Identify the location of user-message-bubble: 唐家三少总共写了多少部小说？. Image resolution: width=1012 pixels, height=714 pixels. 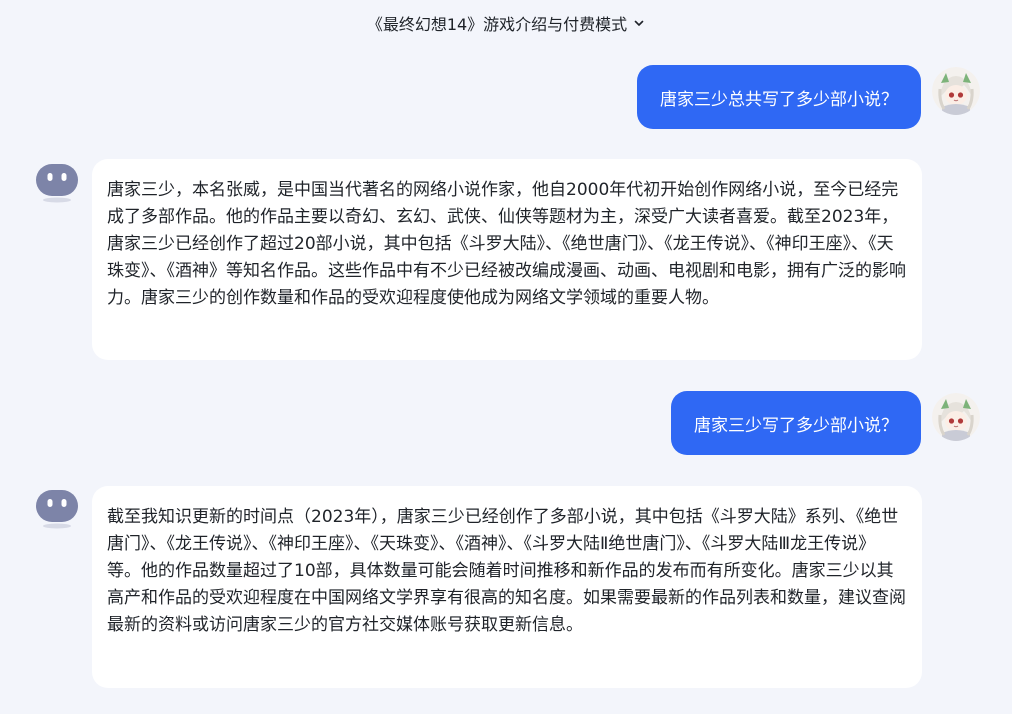
(779, 97).